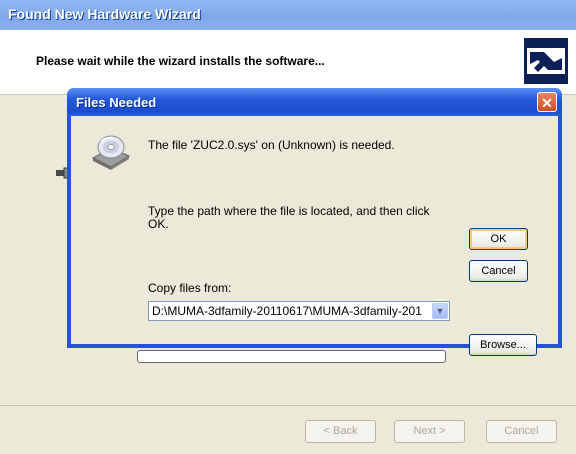 The width and height of the screenshot is (576, 454). What do you see at coordinates (429, 431) in the screenshot?
I see `next-button: Next >` at bounding box center [429, 431].